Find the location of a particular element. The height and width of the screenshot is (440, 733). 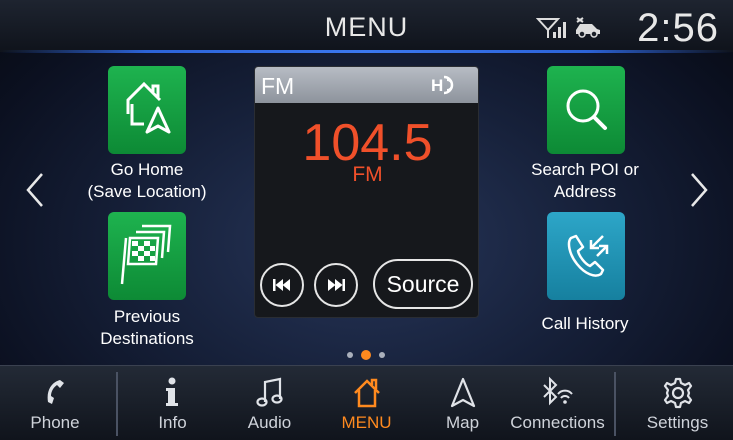

tab-map-label: Map is located at coordinates (462, 422).